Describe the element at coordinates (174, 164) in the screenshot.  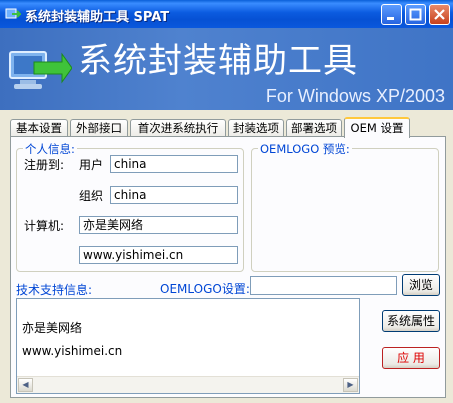
I see `user-field: china` at that location.